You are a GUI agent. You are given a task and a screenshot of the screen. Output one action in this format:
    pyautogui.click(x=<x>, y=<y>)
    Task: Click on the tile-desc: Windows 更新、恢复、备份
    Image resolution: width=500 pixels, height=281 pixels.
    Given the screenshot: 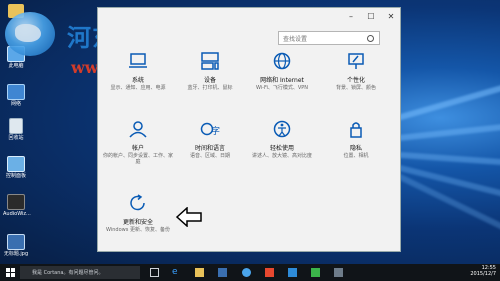 What is the action you would take?
    pyautogui.click(x=138, y=230)
    